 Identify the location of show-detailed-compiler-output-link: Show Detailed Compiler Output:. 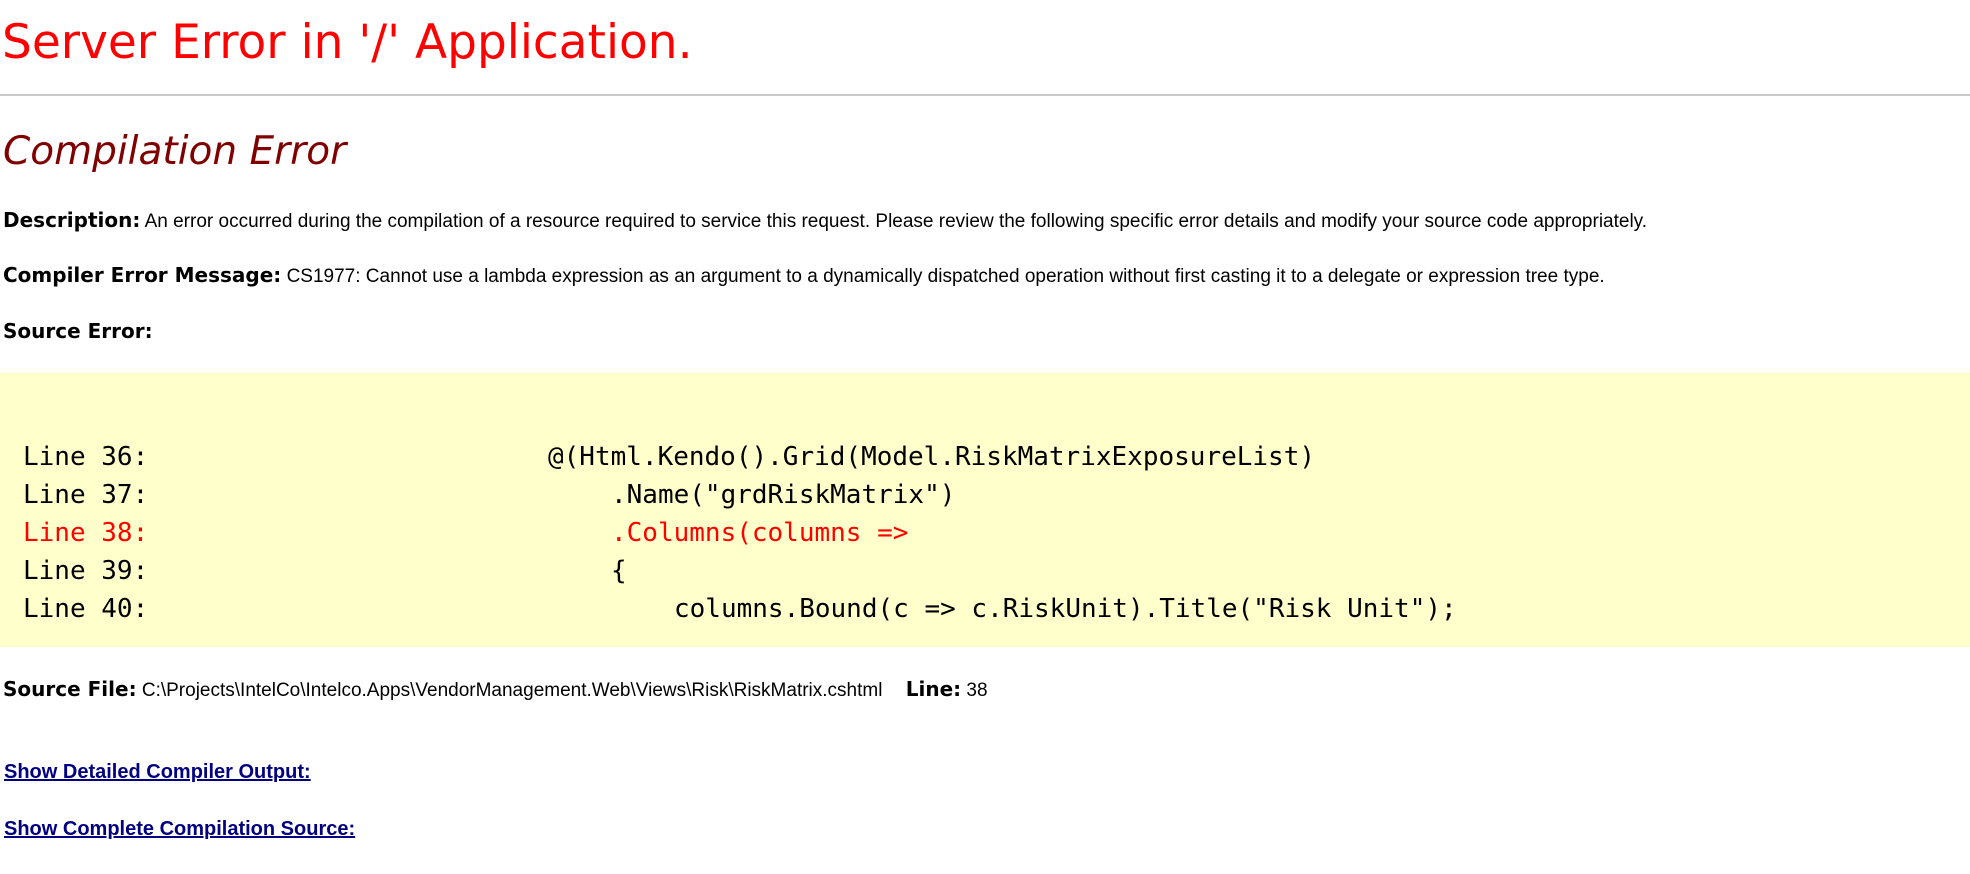
(157, 772).